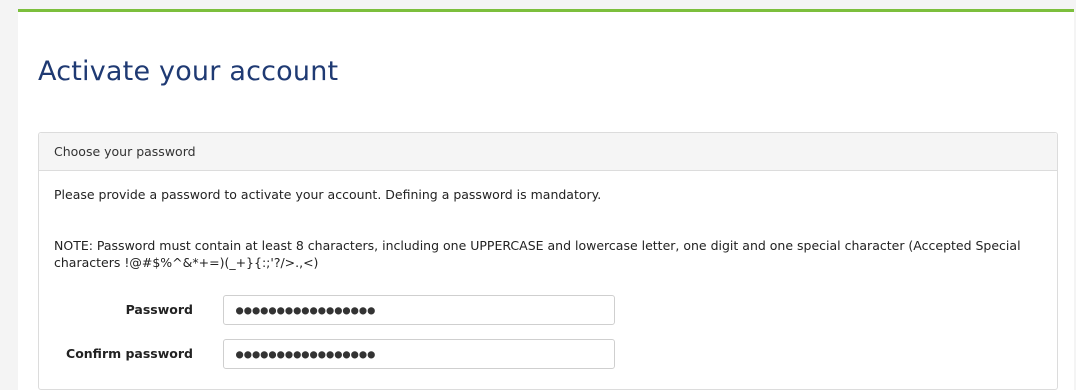 Image resolution: width=1076 pixels, height=390 pixels. What do you see at coordinates (129, 353) in the screenshot?
I see `confirm-password-label: Confirm password` at bounding box center [129, 353].